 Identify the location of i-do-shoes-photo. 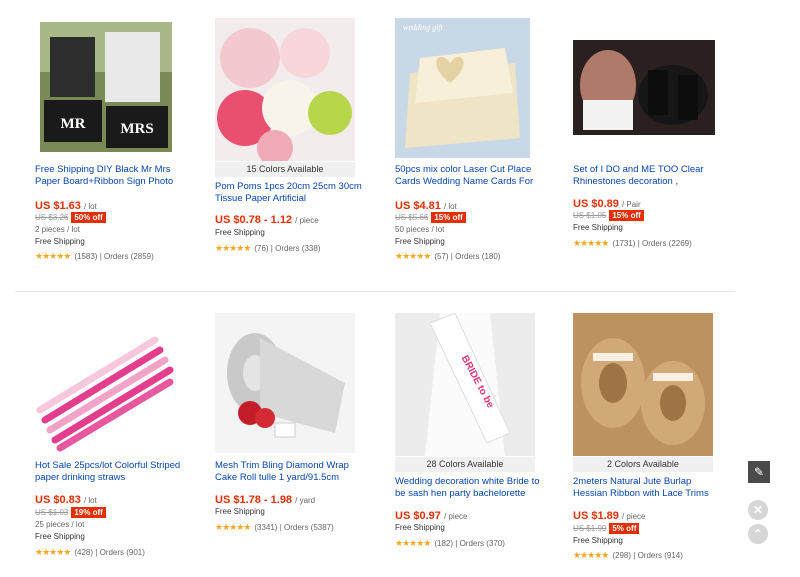
(644, 87).